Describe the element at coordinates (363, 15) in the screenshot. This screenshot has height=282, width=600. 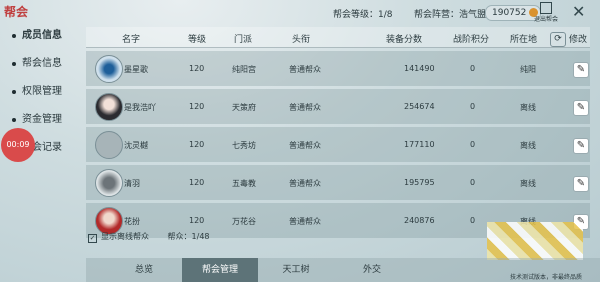
I see `guild-level: 帮会等级：1/8` at that location.